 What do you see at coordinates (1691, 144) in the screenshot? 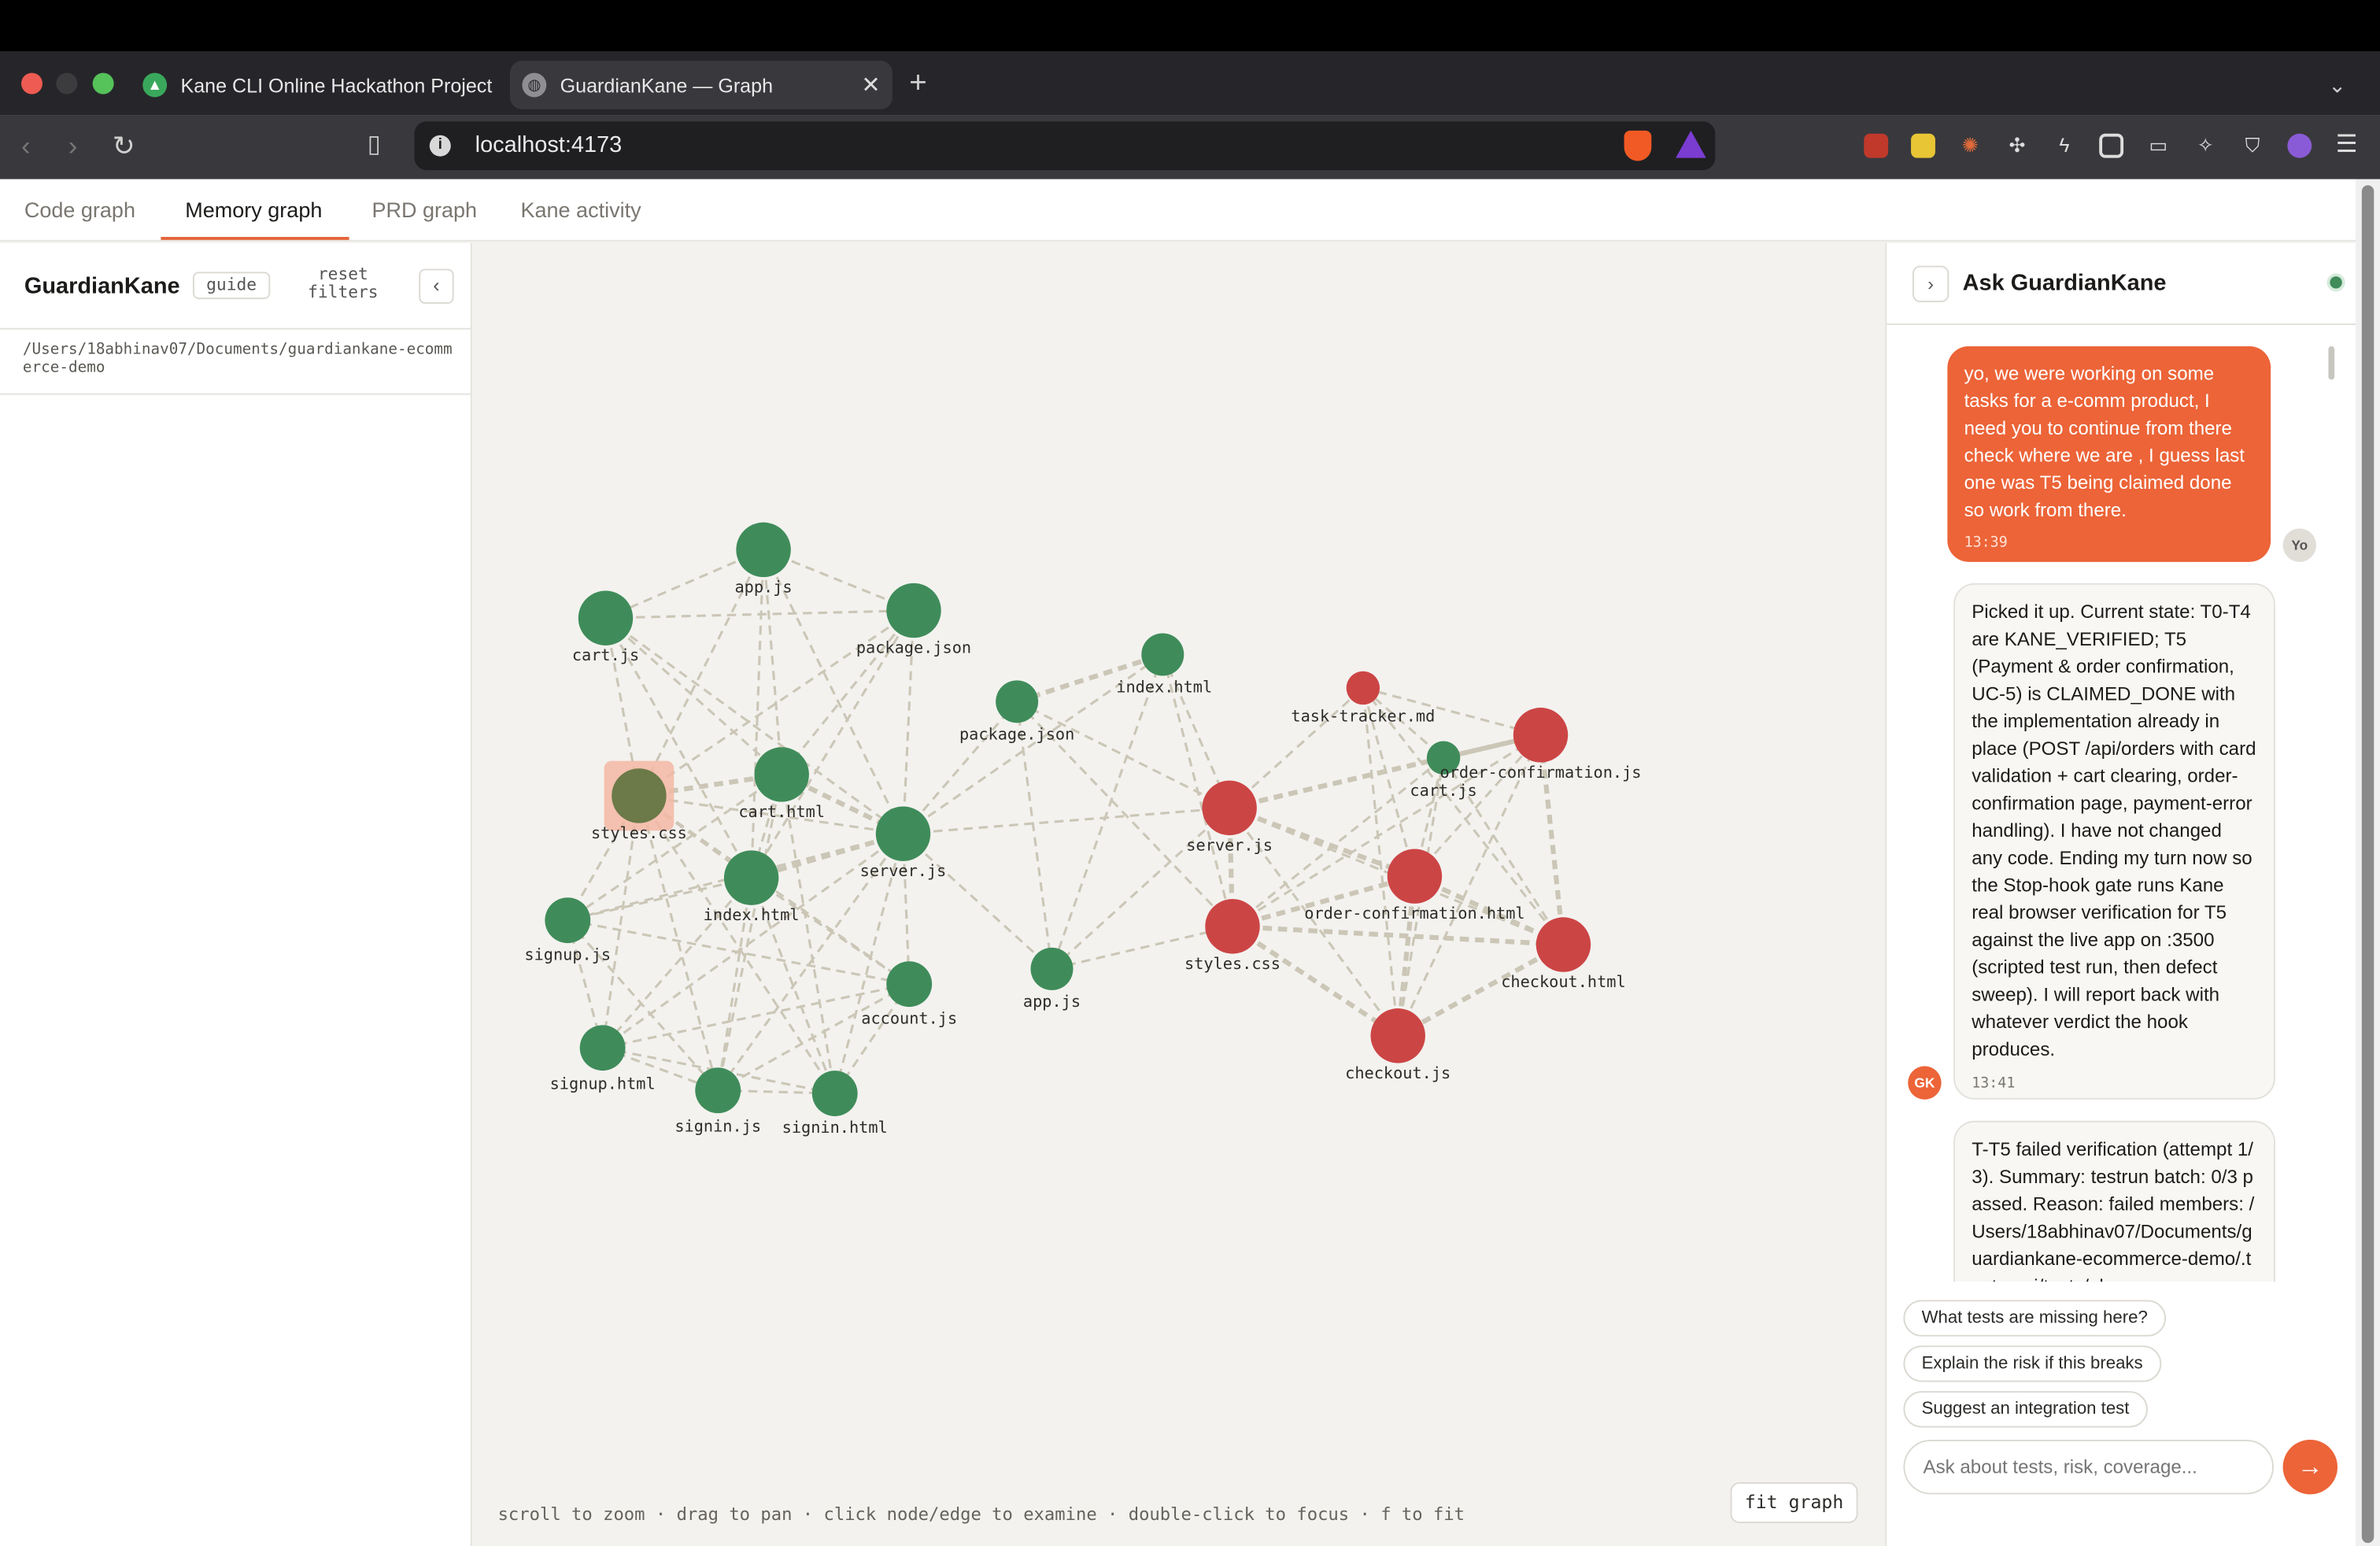
I see `brave-rewards-icon` at bounding box center [1691, 144].